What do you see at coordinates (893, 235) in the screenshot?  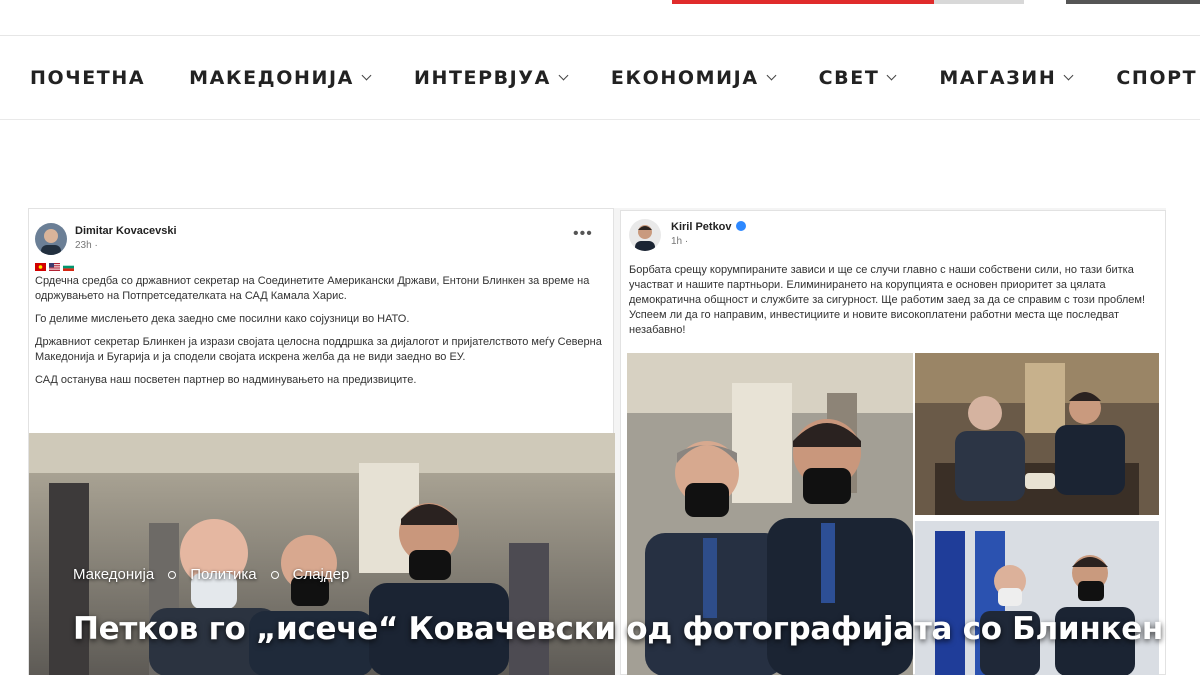 I see `post-header: Kiril Petkov 1h ·` at bounding box center [893, 235].